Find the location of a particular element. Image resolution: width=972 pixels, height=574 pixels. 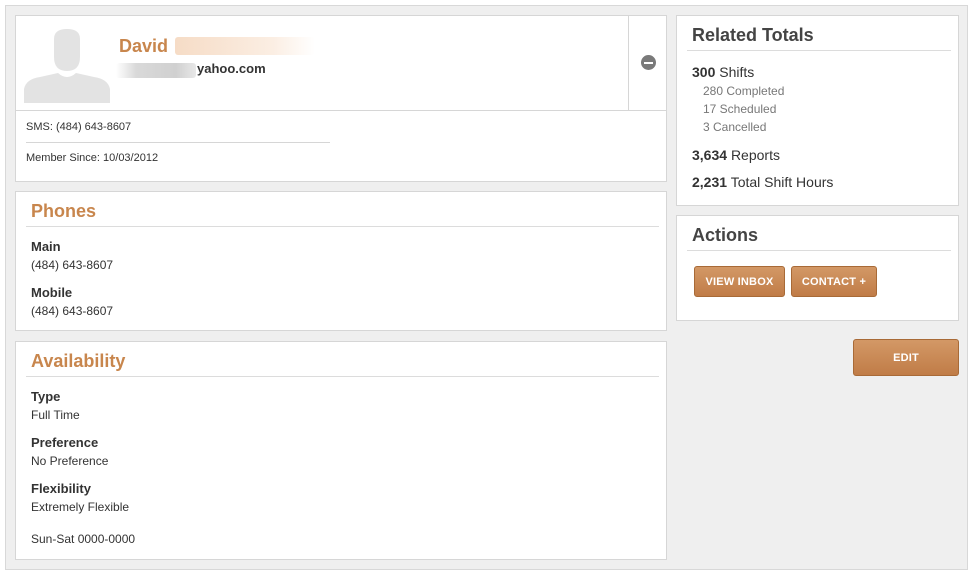

hours-label: Total Shift Hours is located at coordinates (782, 182).